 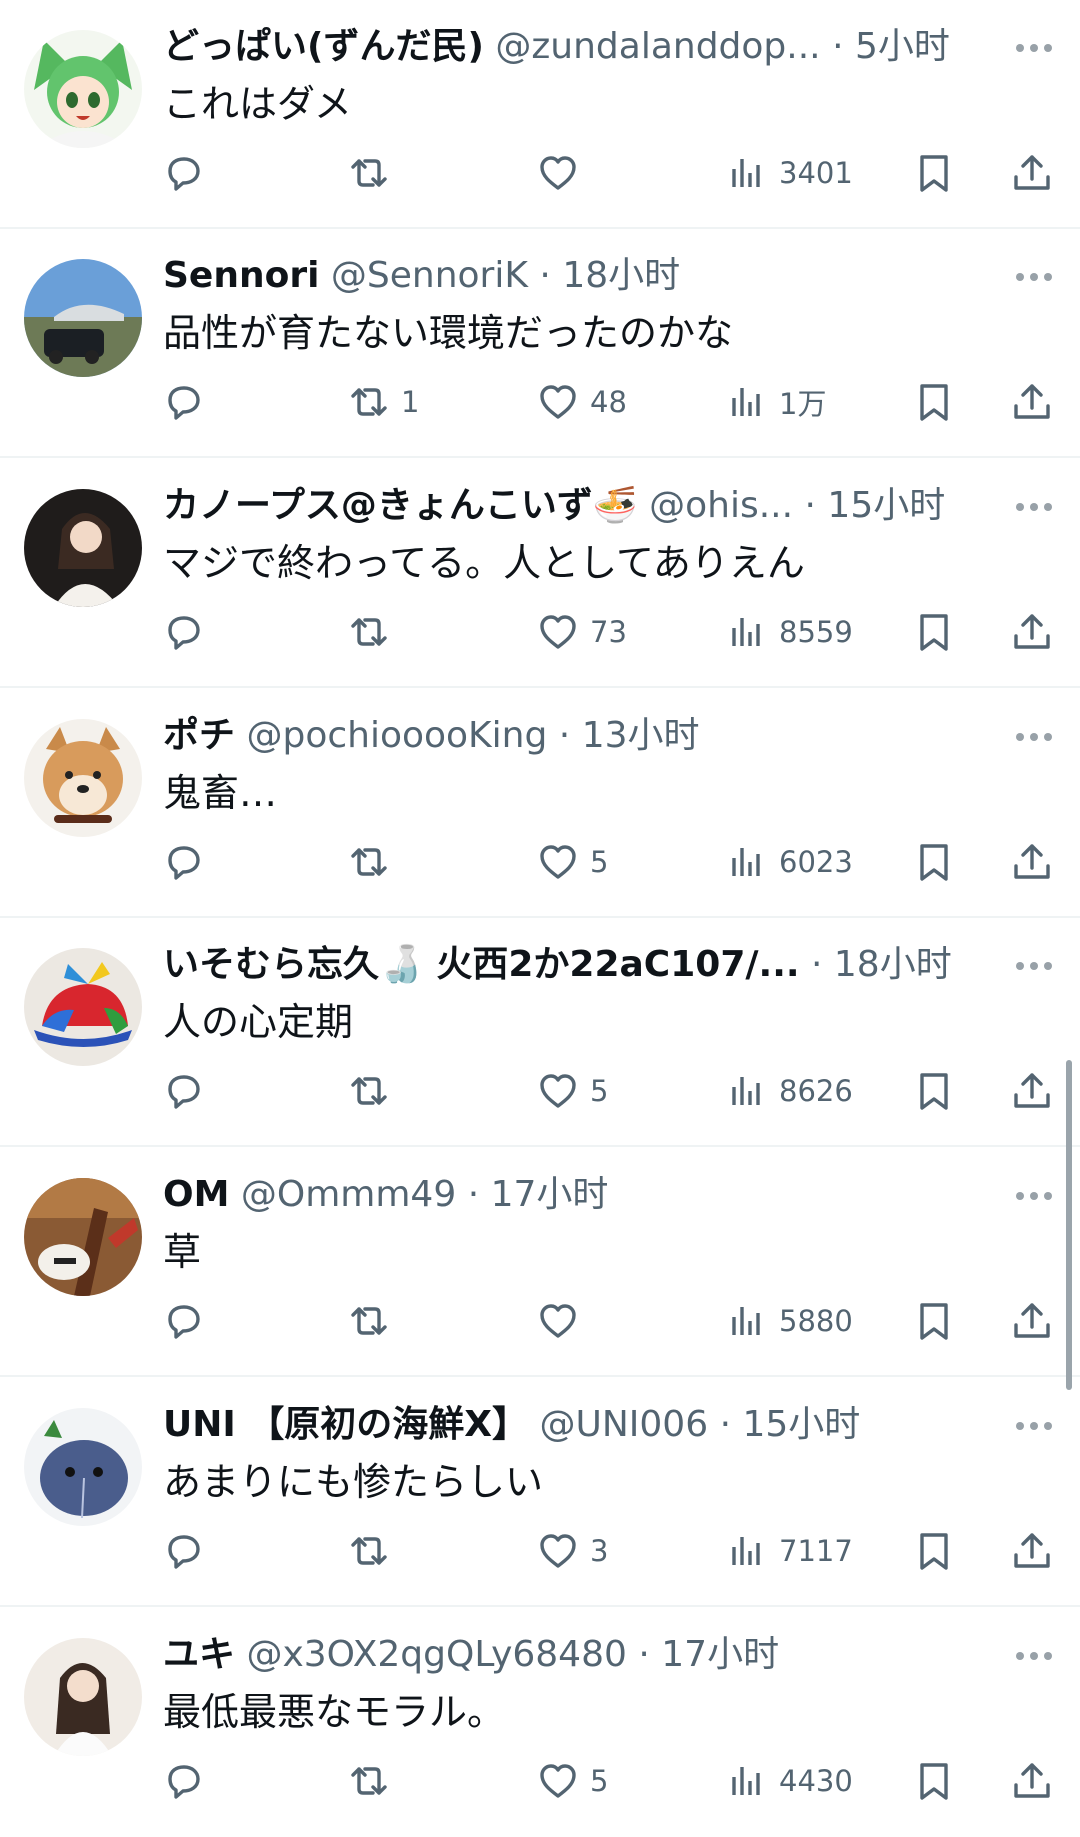 What do you see at coordinates (789, 632) in the screenshot?
I see `views-button: 8559` at bounding box center [789, 632].